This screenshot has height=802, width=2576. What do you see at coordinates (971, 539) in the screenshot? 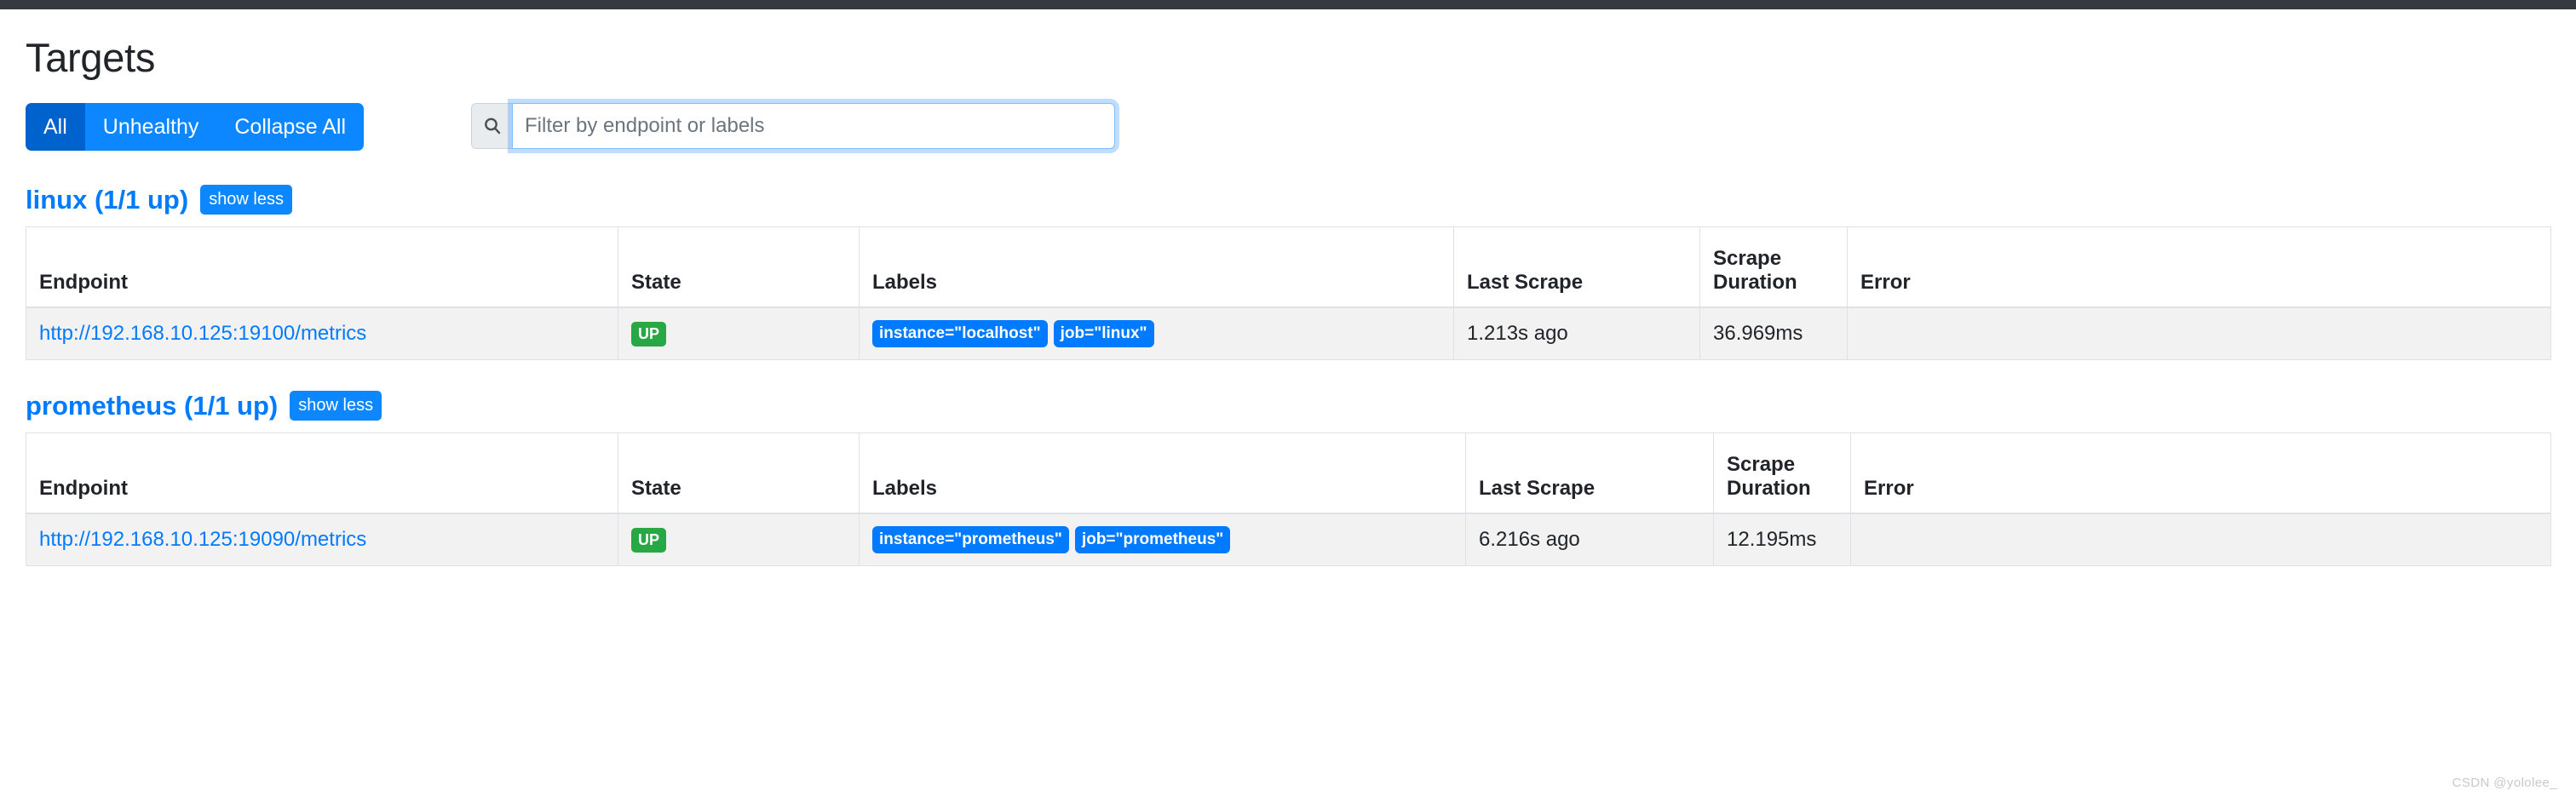
I see `label-badge: instance="prometheus"` at bounding box center [971, 539].